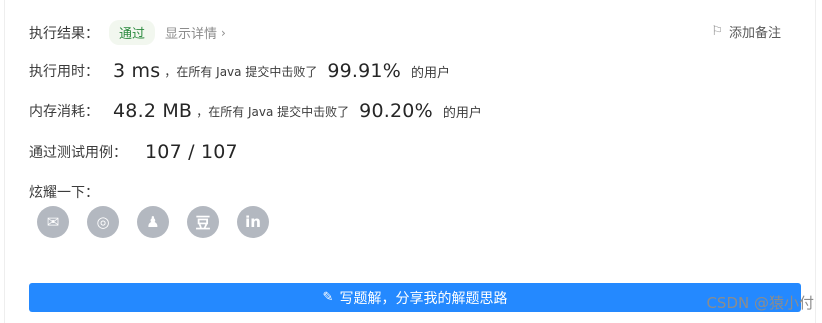 This screenshot has width=822, height=323. Describe the element at coordinates (64, 112) in the screenshot. I see `memory-label: 内存消耗：` at that location.